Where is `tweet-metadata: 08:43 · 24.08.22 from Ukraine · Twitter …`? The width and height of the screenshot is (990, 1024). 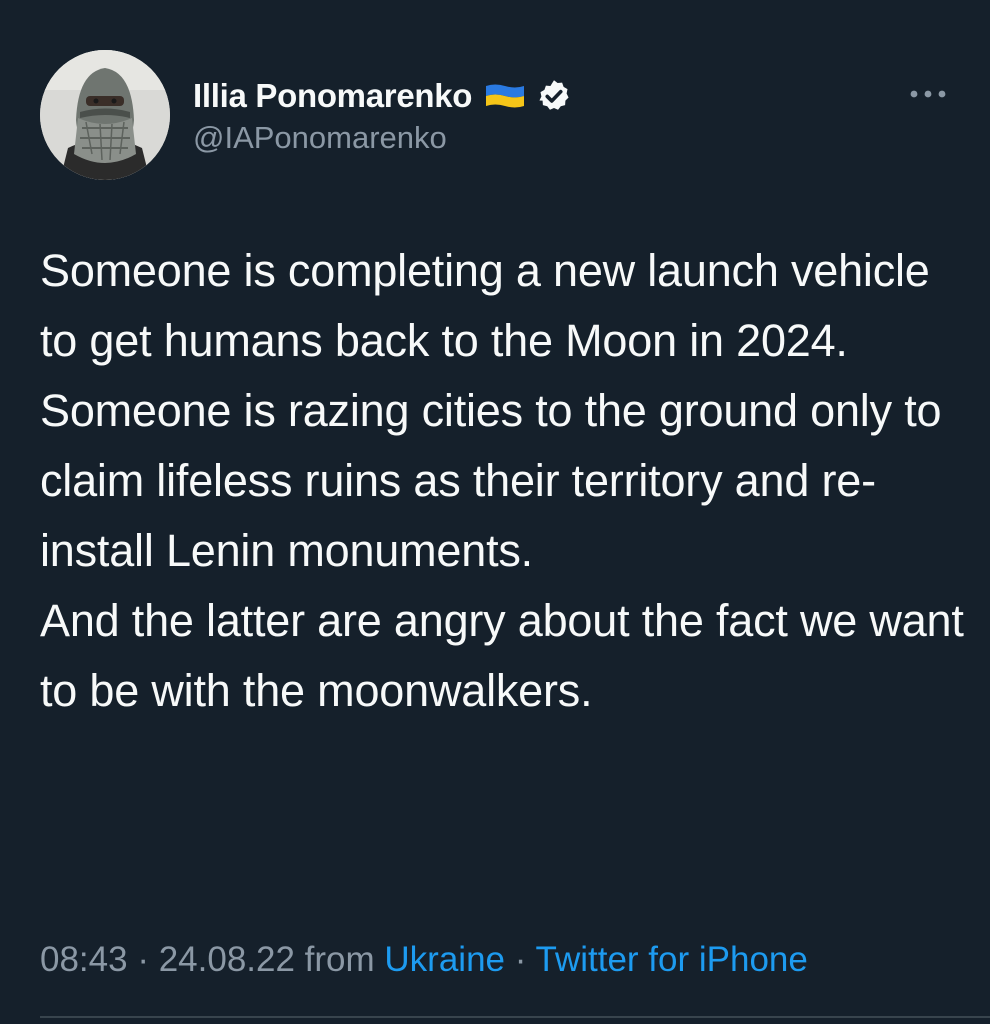
tweet-metadata: 08:43 · 24.08.22 from Ukraine · Twitter … is located at coordinates (424, 960).